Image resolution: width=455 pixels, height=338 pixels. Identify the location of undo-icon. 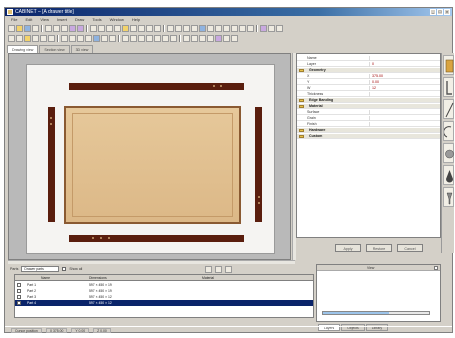
(72, 28).